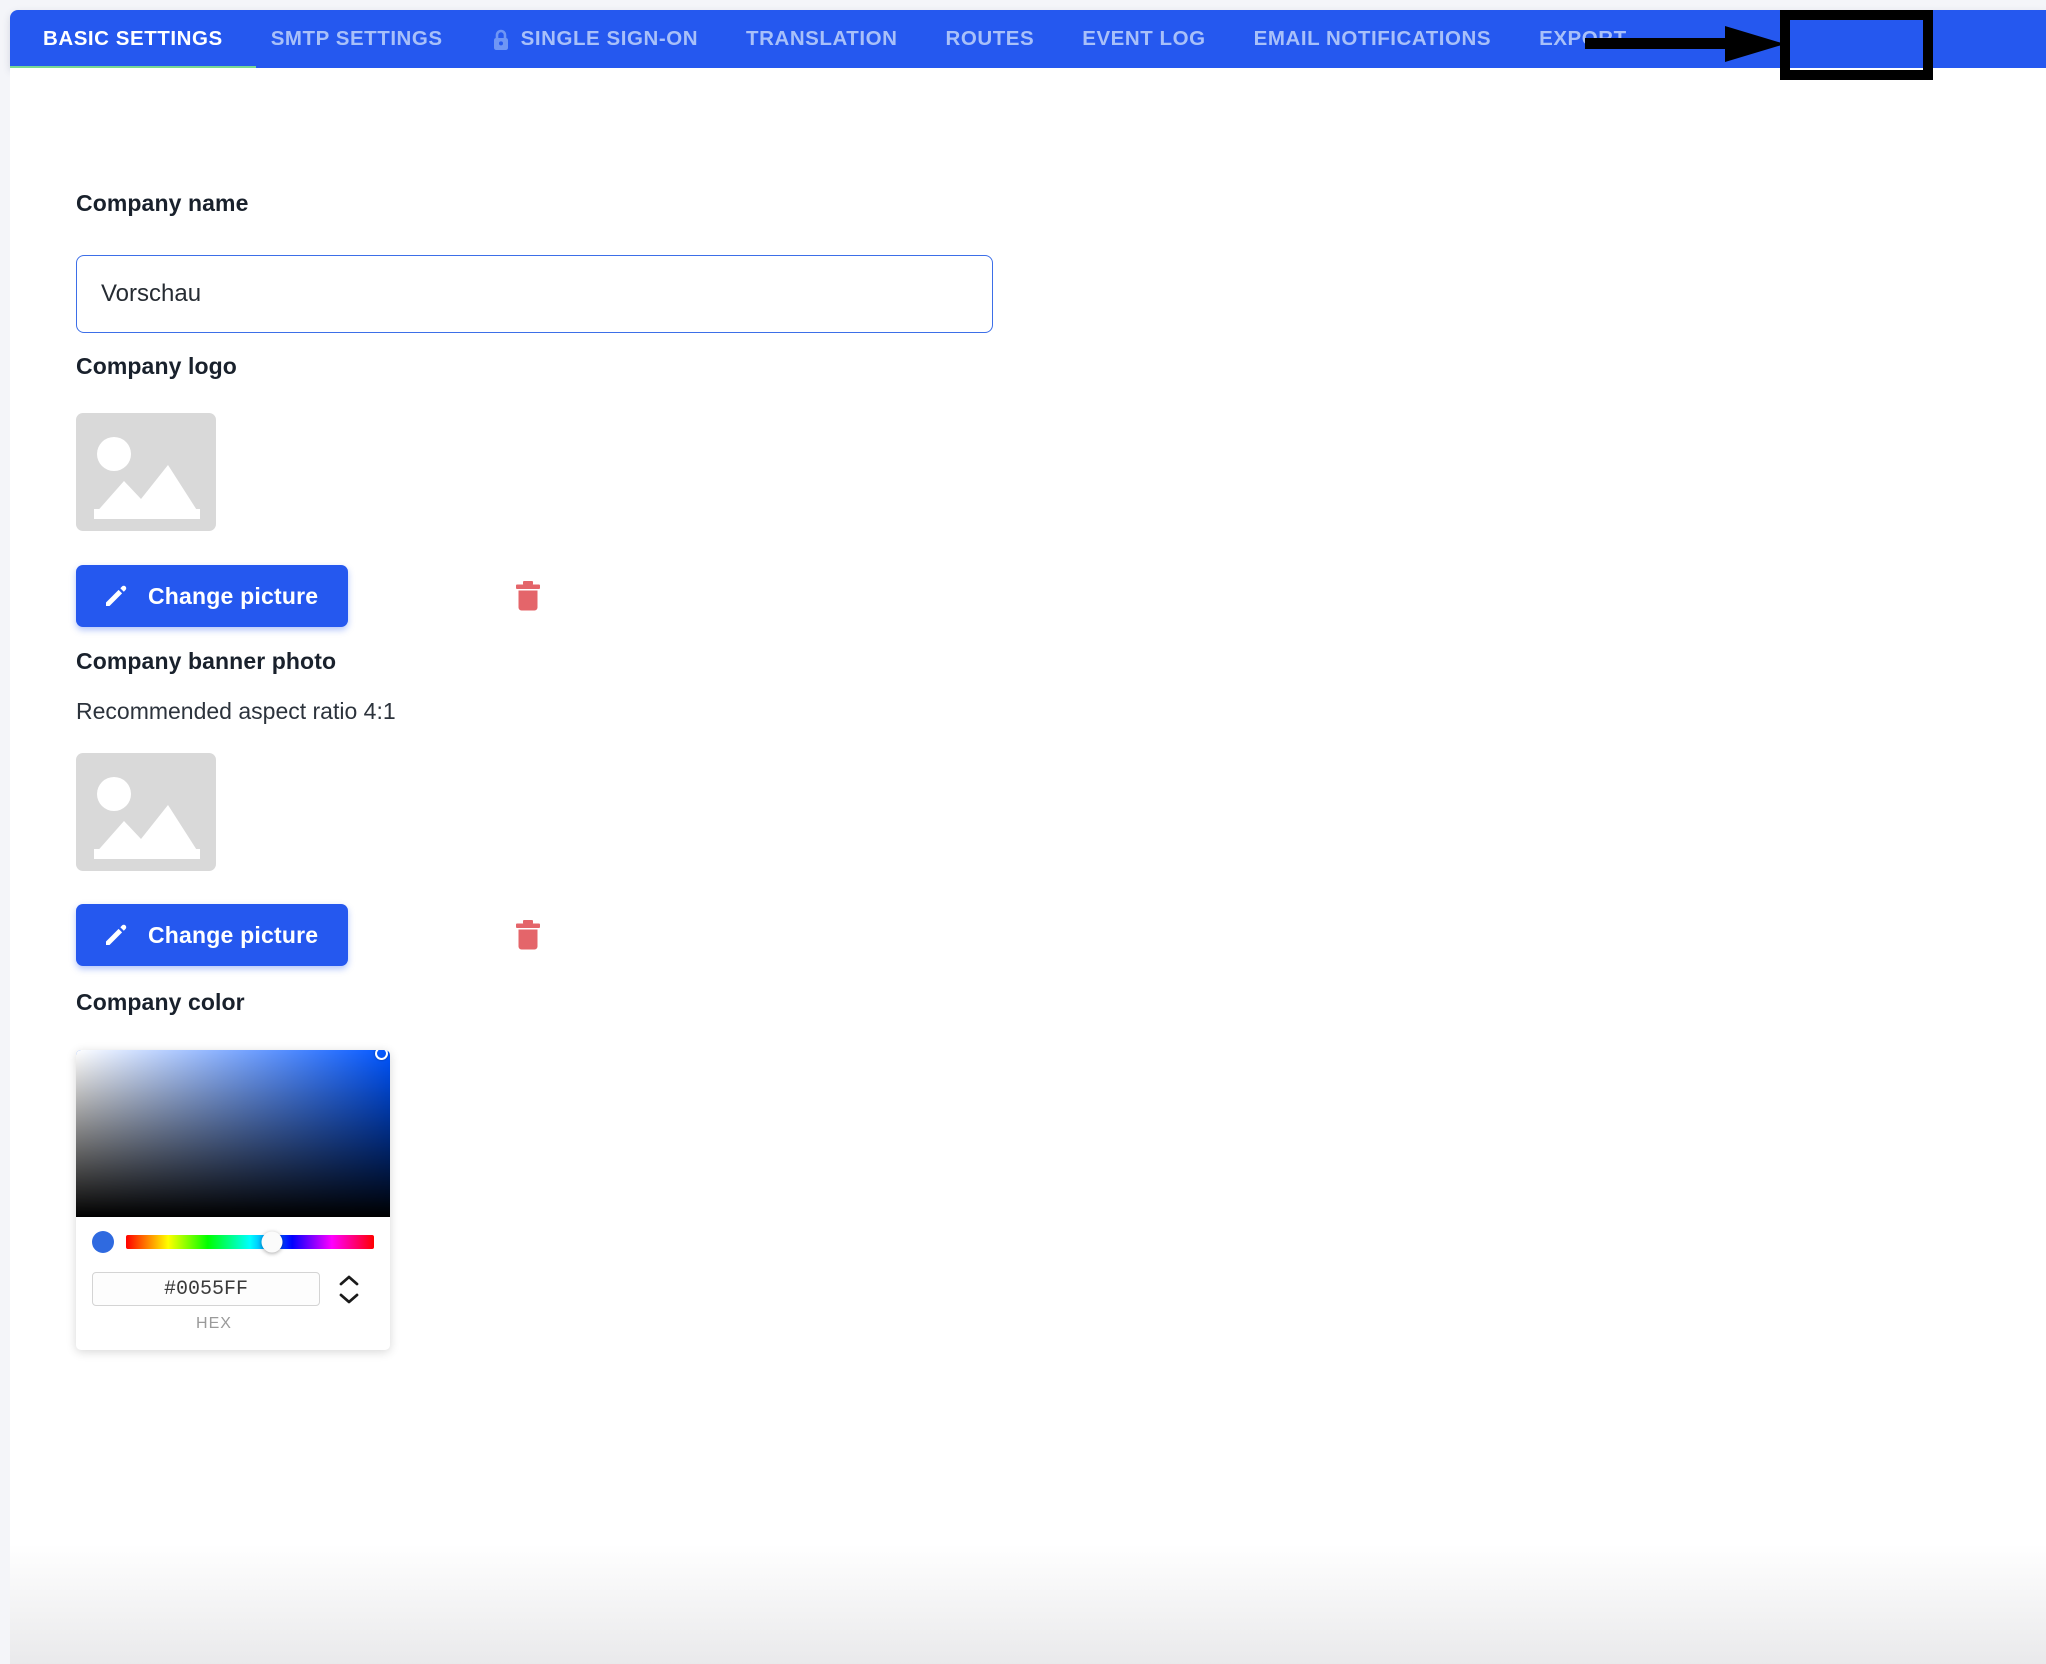 The image size is (2046, 1664). What do you see at coordinates (381, 1055) in the screenshot?
I see `saturation-value-handle` at bounding box center [381, 1055].